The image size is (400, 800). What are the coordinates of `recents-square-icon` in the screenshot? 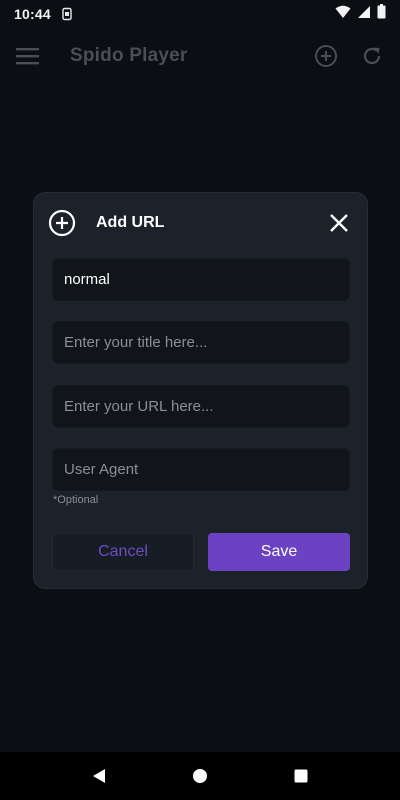 It's located at (301, 776).